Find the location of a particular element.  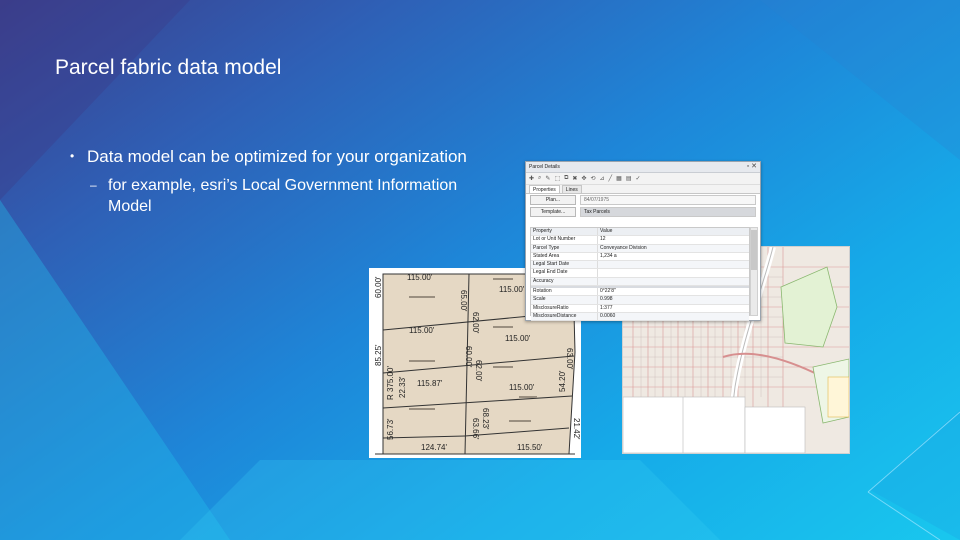

property-name: Legal Start Date is located at coordinates (564, 265).